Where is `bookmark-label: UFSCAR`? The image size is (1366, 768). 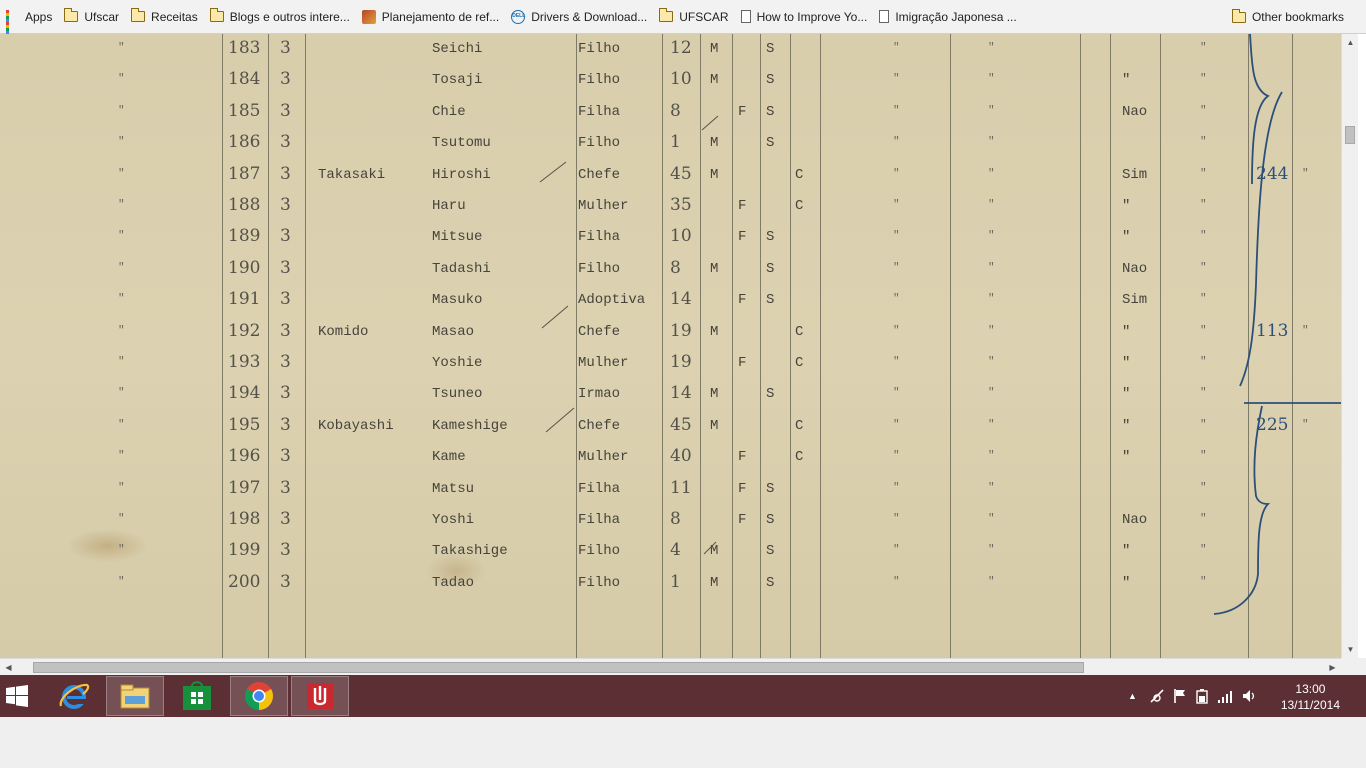 bookmark-label: UFSCAR is located at coordinates (704, 16).